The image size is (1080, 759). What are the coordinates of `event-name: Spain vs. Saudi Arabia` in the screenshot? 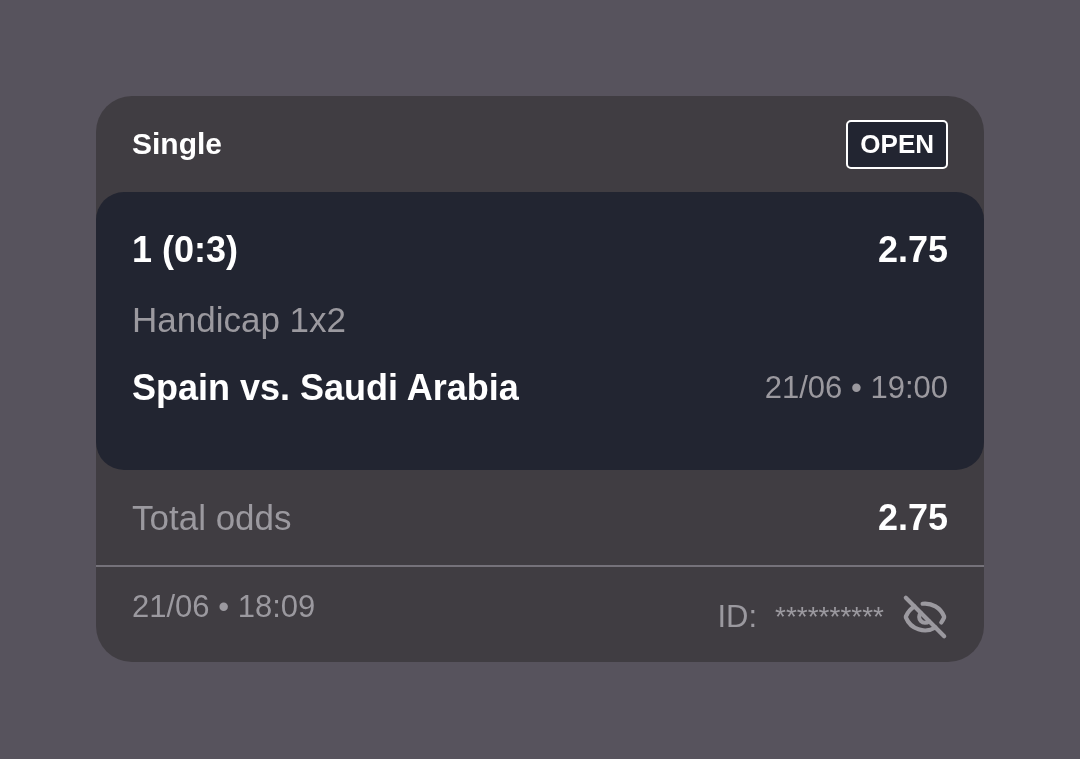 It's located at (325, 388).